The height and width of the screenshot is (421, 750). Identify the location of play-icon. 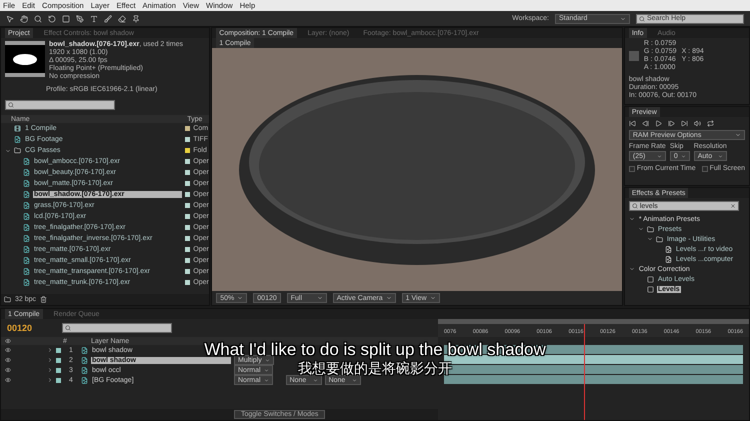
(658, 123).